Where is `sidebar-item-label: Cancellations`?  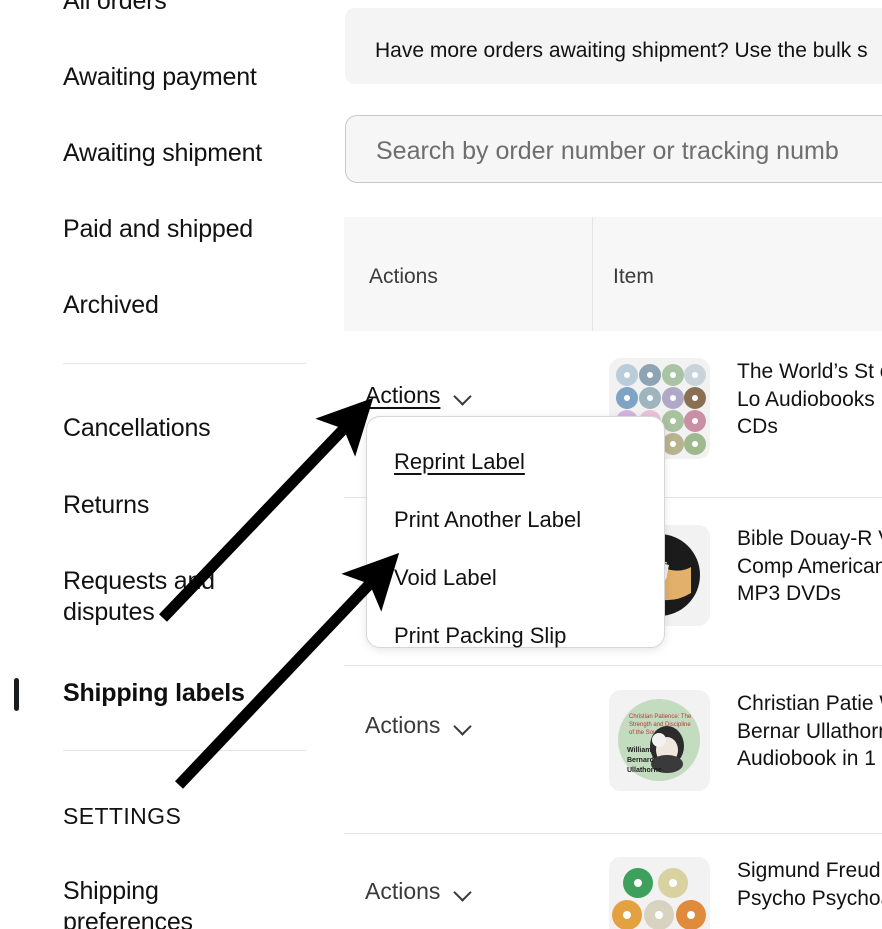 sidebar-item-label: Cancellations is located at coordinates (137, 428).